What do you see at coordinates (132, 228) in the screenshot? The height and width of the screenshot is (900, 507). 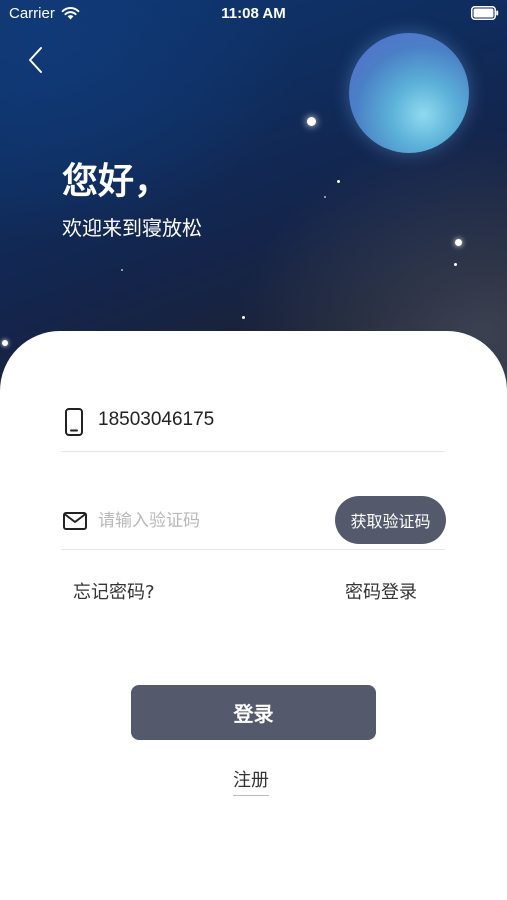 I see `welcome-subtitle: 欢迎来到寝放松` at bounding box center [132, 228].